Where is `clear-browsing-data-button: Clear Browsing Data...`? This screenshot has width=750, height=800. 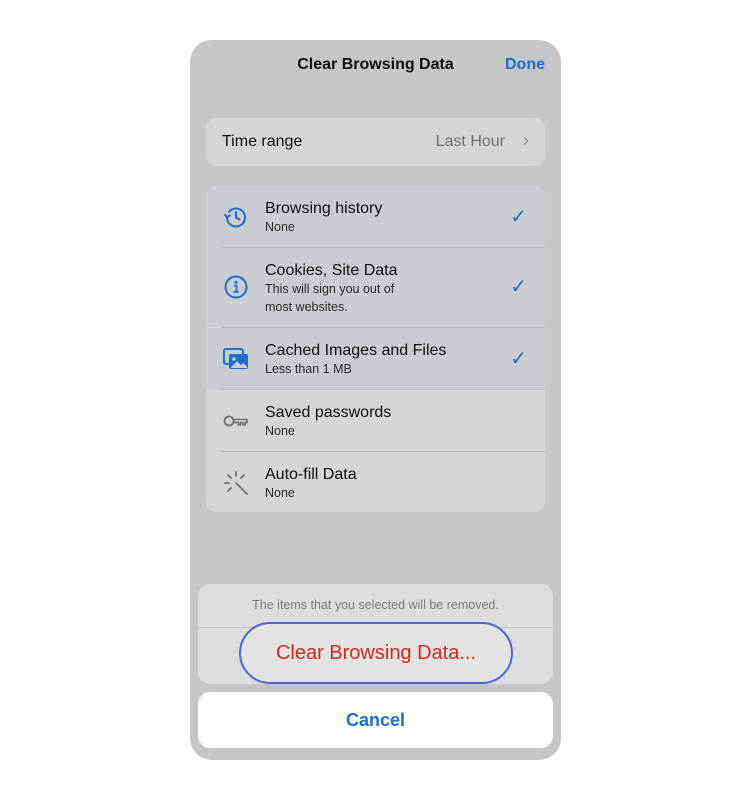 clear-browsing-data-button: Clear Browsing Data... is located at coordinates (376, 653).